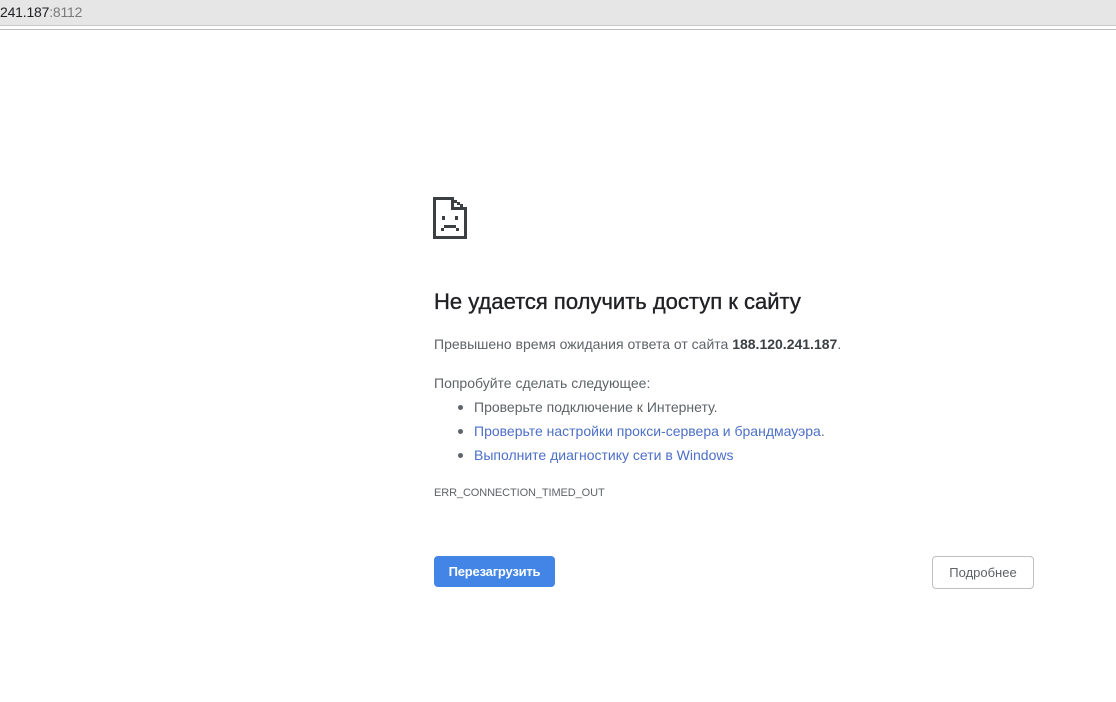 The image size is (1116, 702). What do you see at coordinates (25, 12) in the screenshot?
I see `url-host: 241.187` at bounding box center [25, 12].